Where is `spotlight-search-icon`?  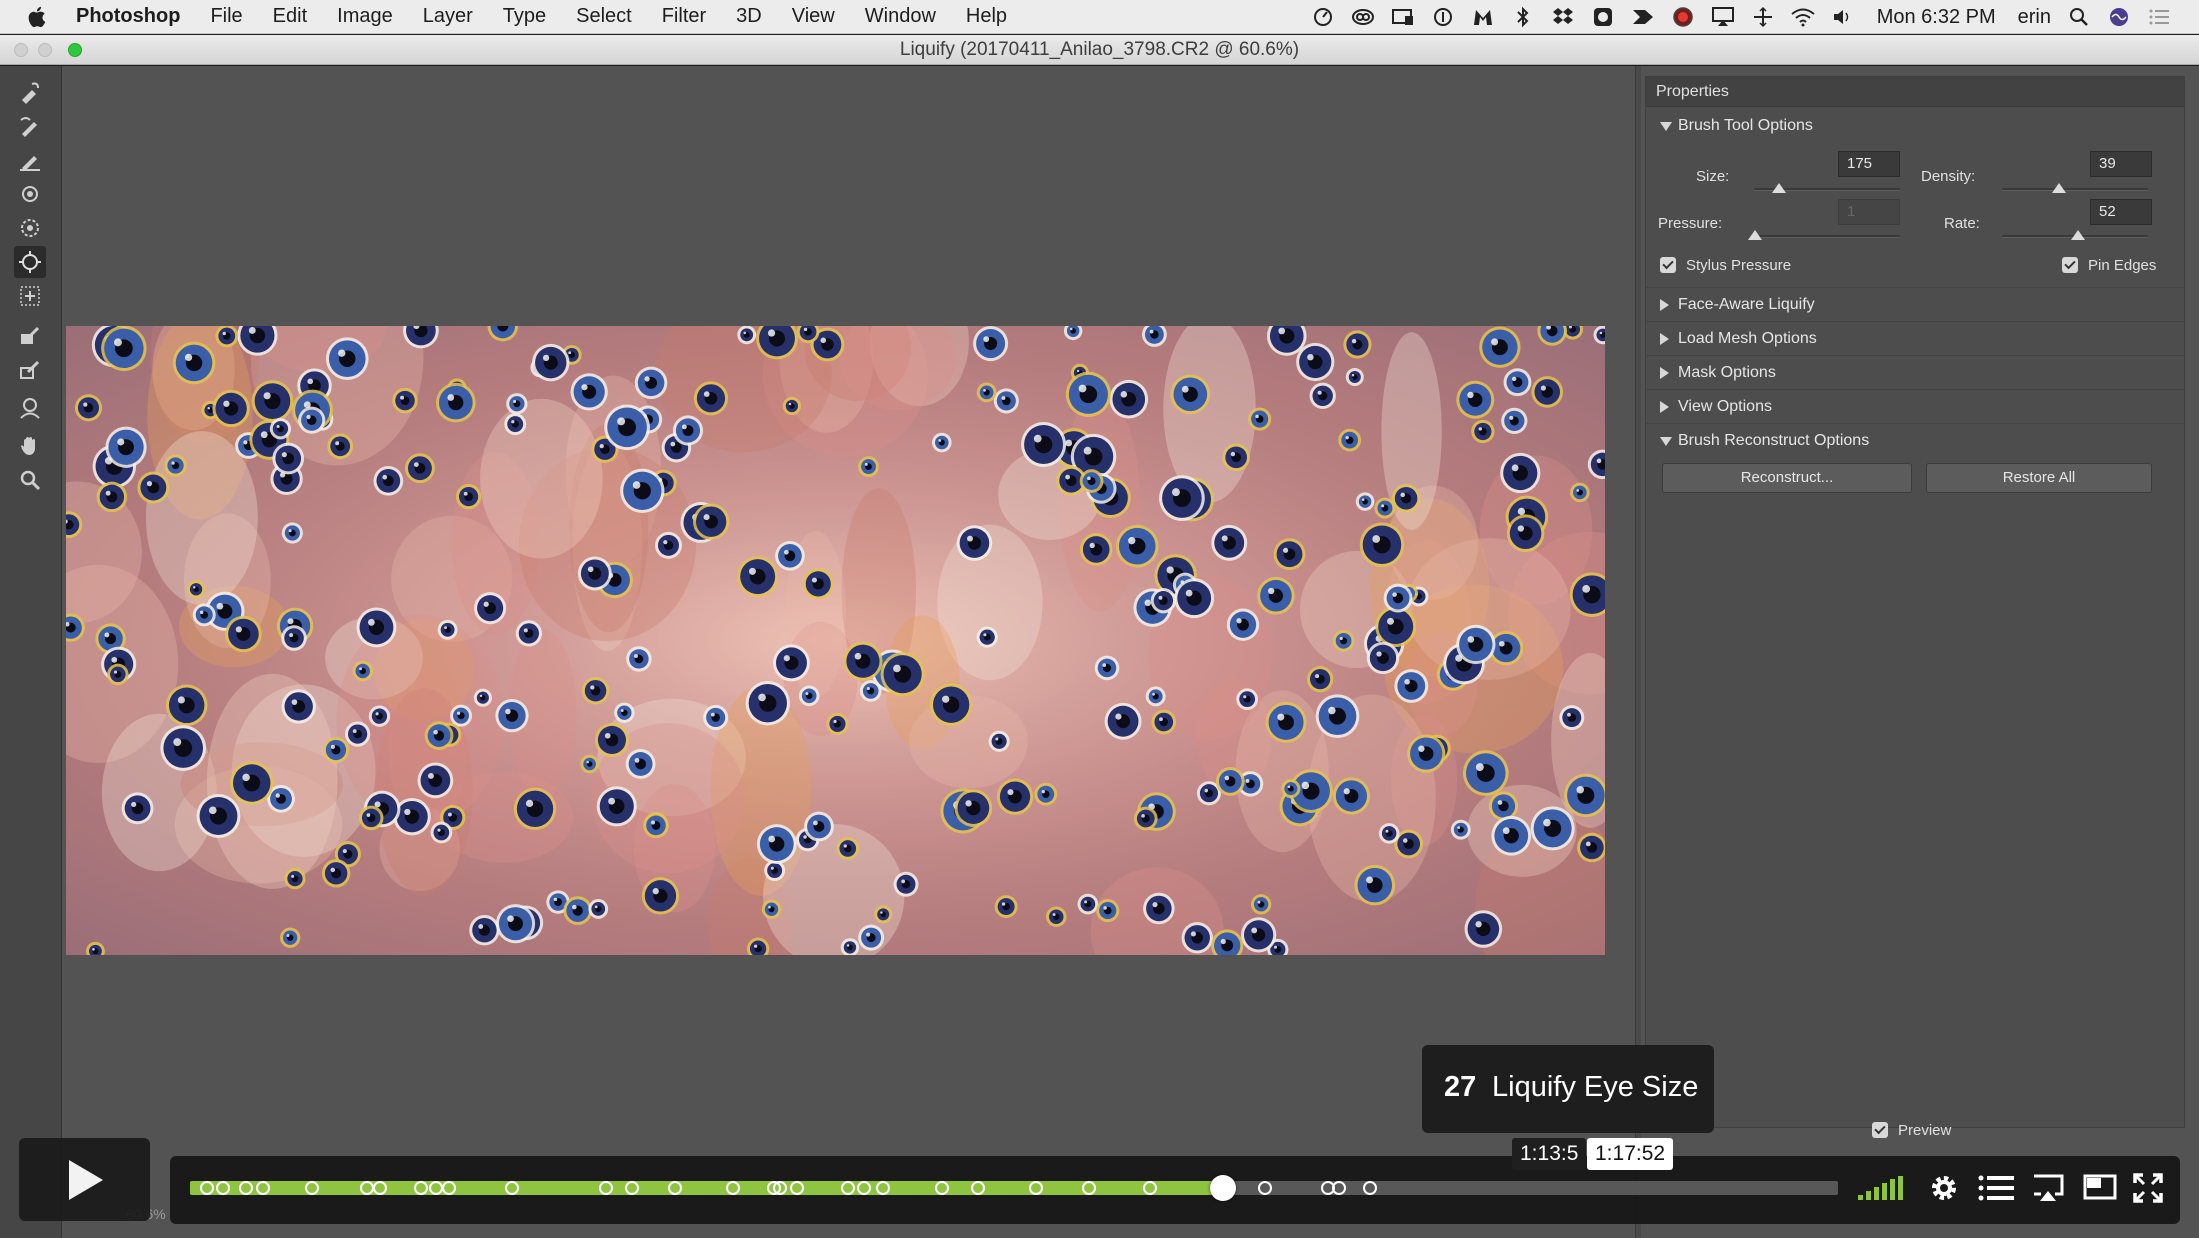 spotlight-search-icon is located at coordinates (2079, 17).